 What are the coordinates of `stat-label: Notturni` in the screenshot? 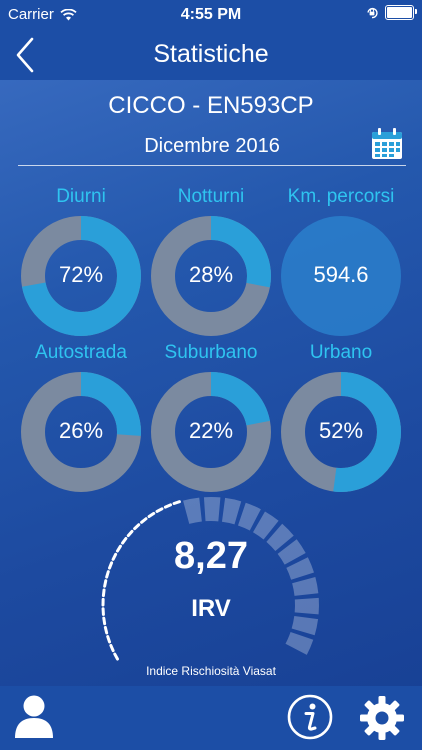 It's located at (211, 196).